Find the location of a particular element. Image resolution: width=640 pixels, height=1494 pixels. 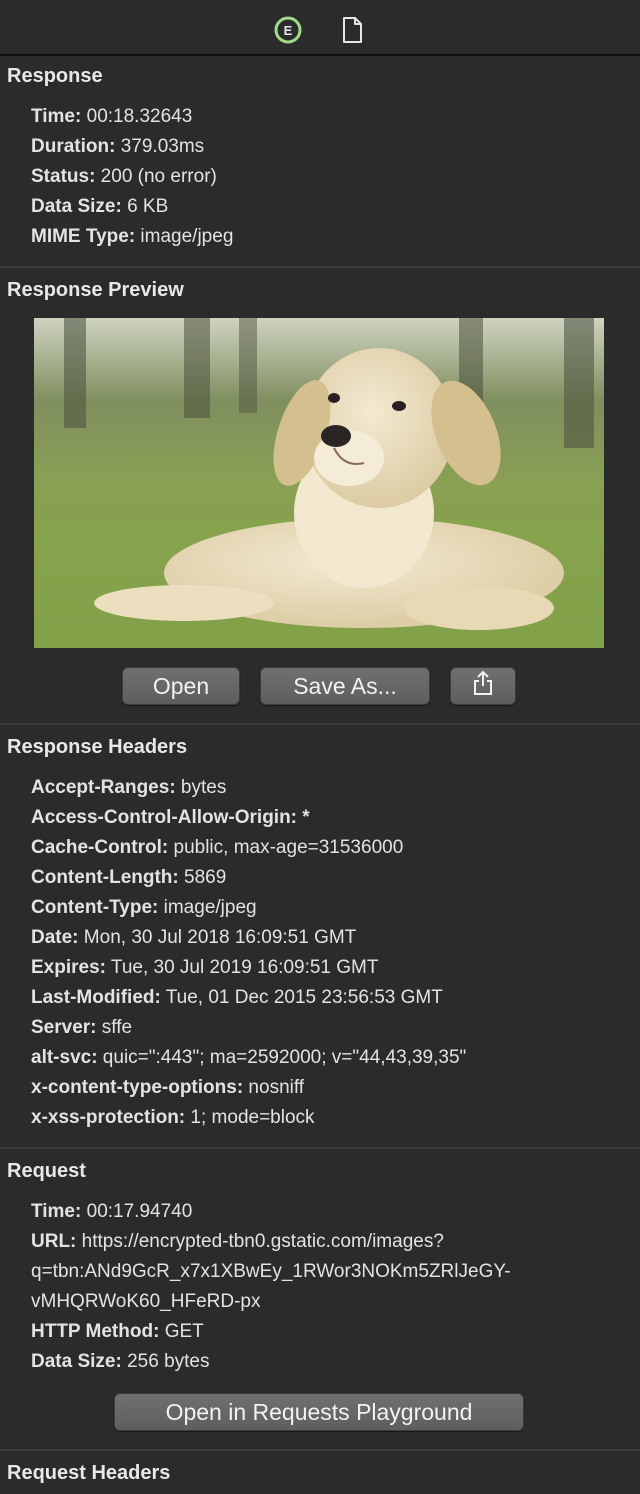

header-access-control-allow-origin: Access-Control-Allow-Origin: * is located at coordinates (170, 817).